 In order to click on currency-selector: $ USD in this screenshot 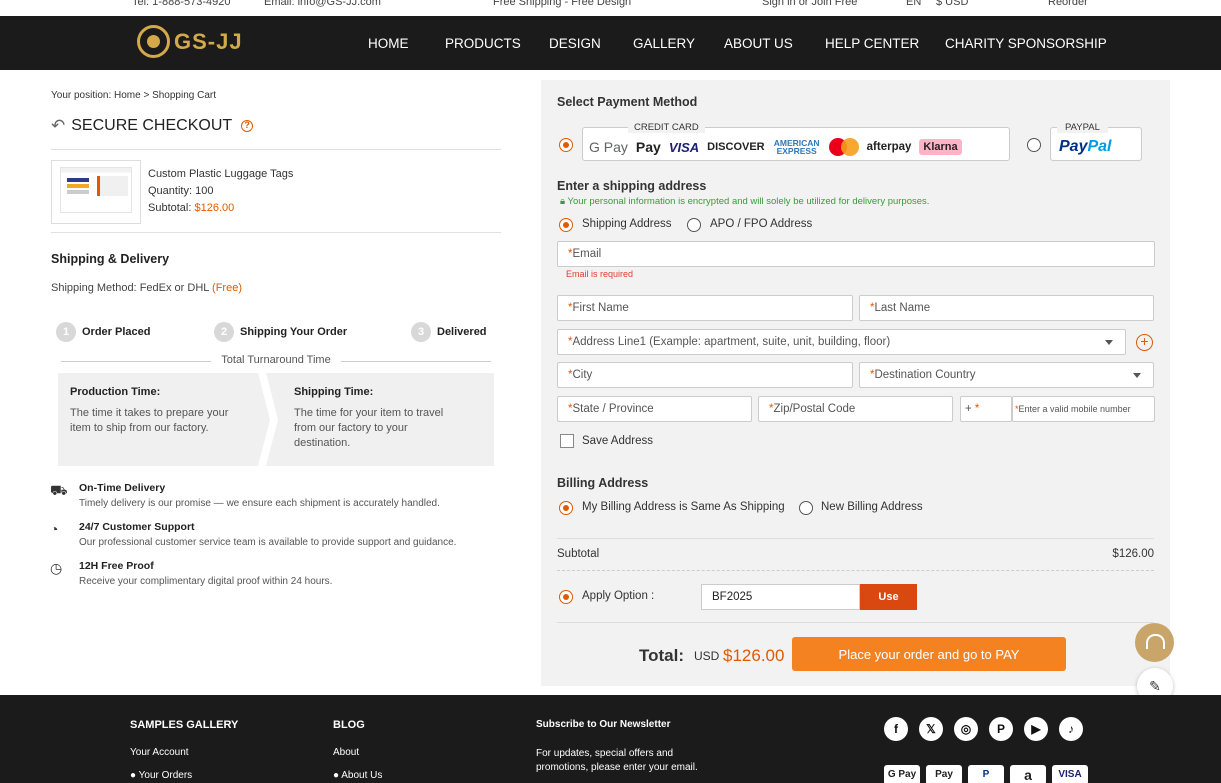, I will do `click(952, 4)`.